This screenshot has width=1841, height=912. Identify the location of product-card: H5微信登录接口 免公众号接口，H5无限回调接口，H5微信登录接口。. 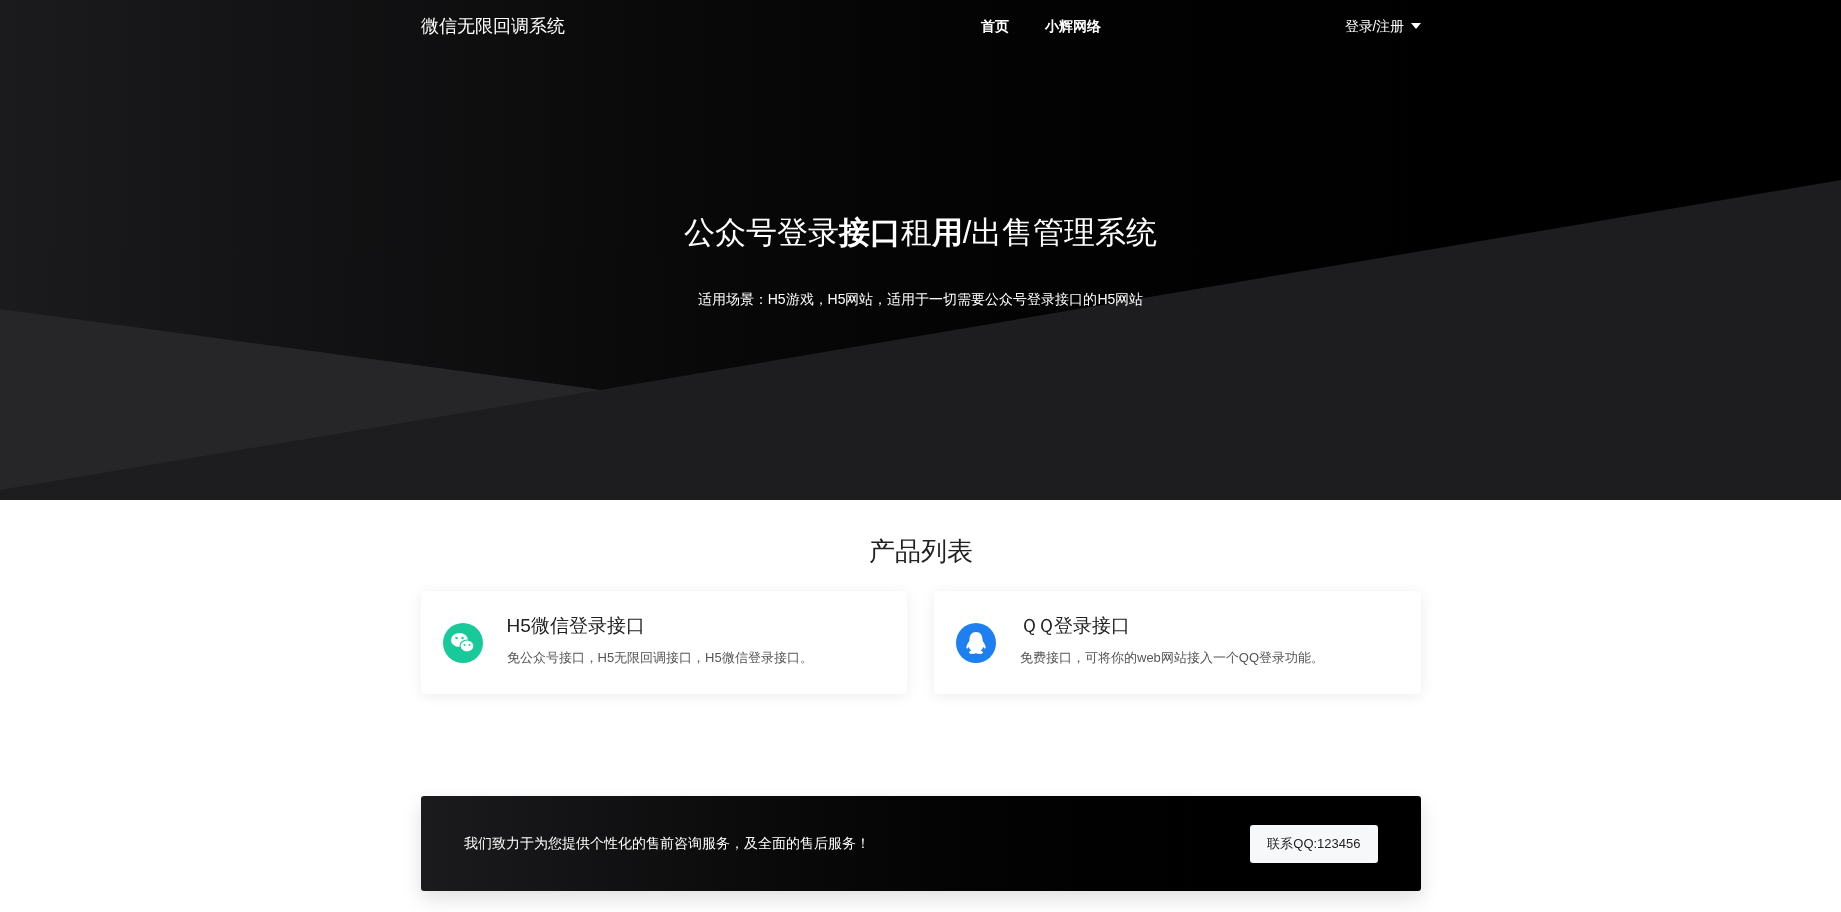
(663, 642).